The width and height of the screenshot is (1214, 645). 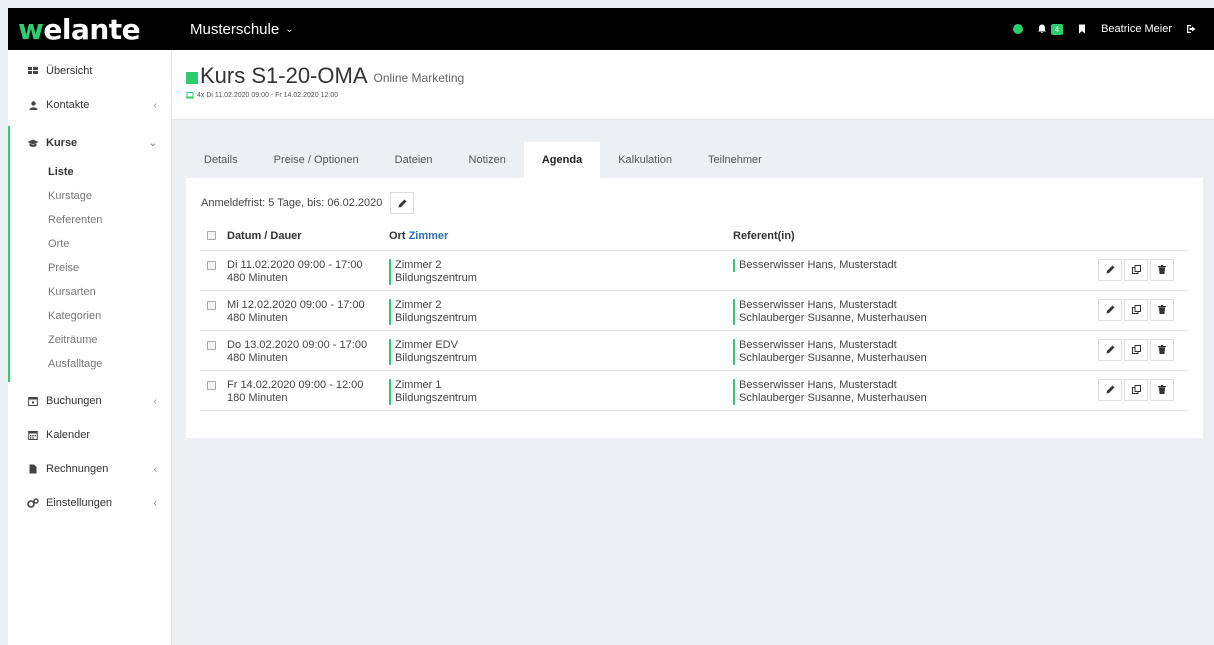 What do you see at coordinates (89, 503) in the screenshot?
I see `sidebar-item-settings: Einstellungen ‹` at bounding box center [89, 503].